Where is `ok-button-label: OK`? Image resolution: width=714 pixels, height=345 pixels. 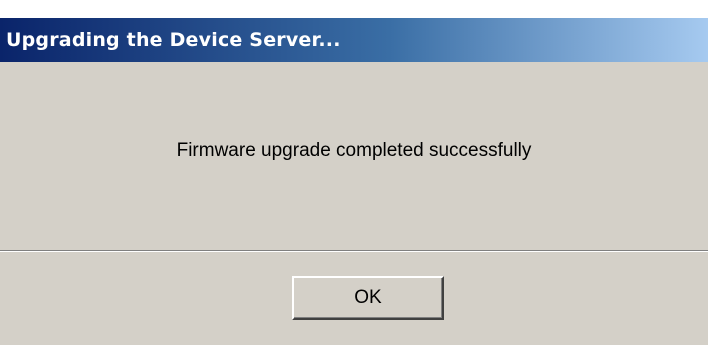 ok-button-label: OK is located at coordinates (368, 297).